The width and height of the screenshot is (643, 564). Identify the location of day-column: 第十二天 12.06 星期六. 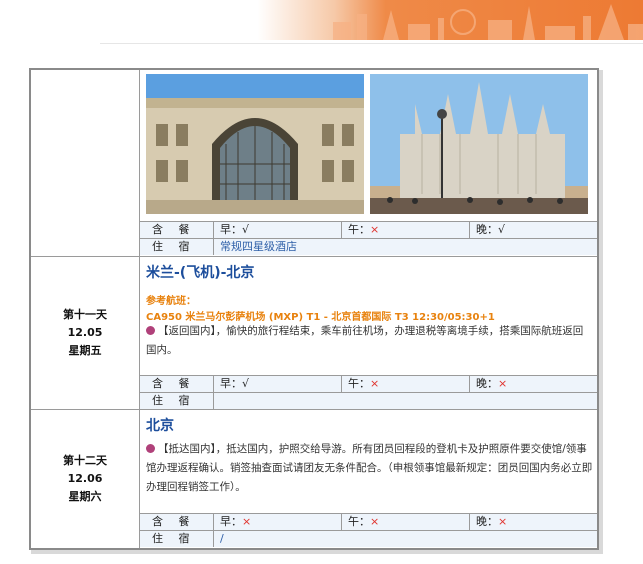
(85, 478).